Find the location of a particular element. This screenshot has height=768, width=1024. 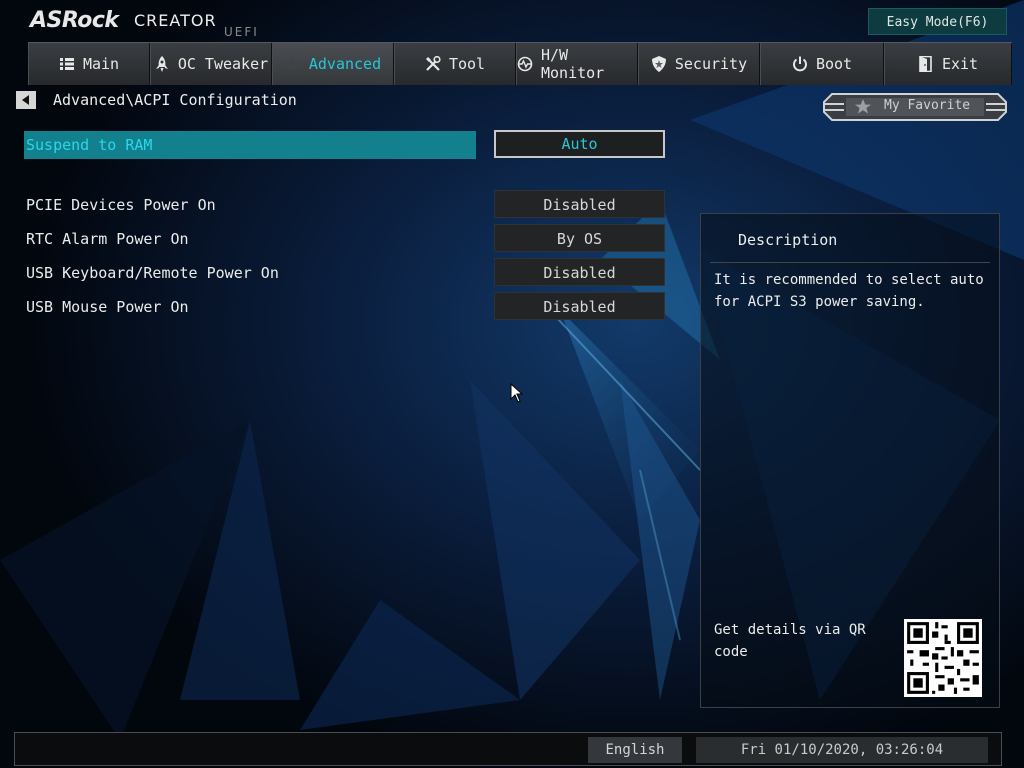

back-button is located at coordinates (26, 100).